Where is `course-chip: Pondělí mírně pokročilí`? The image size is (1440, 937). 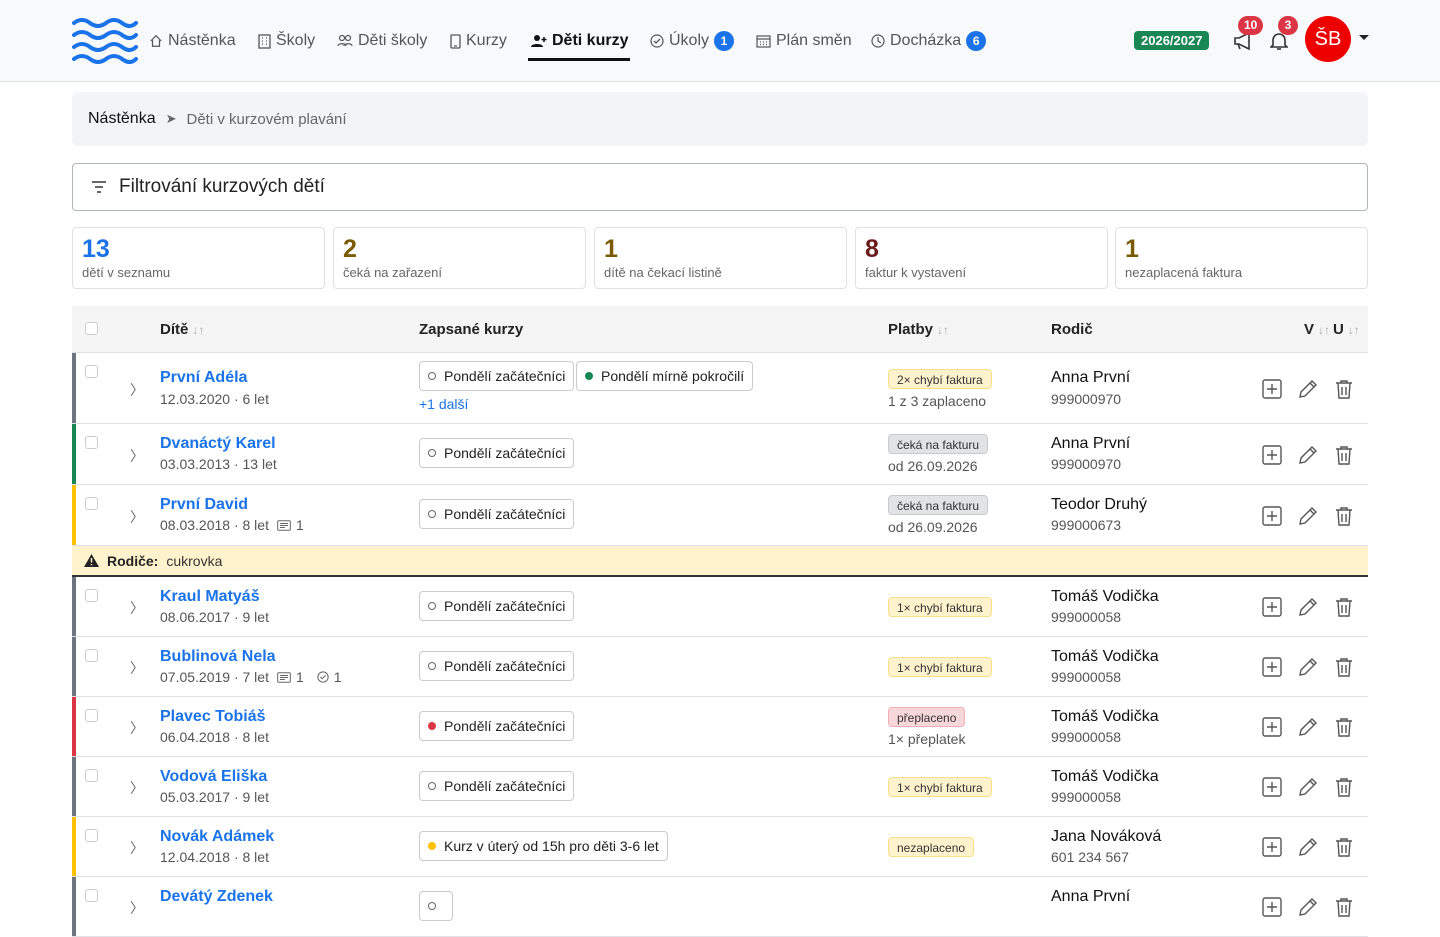 course-chip: Pondělí mírně pokročilí is located at coordinates (665, 376).